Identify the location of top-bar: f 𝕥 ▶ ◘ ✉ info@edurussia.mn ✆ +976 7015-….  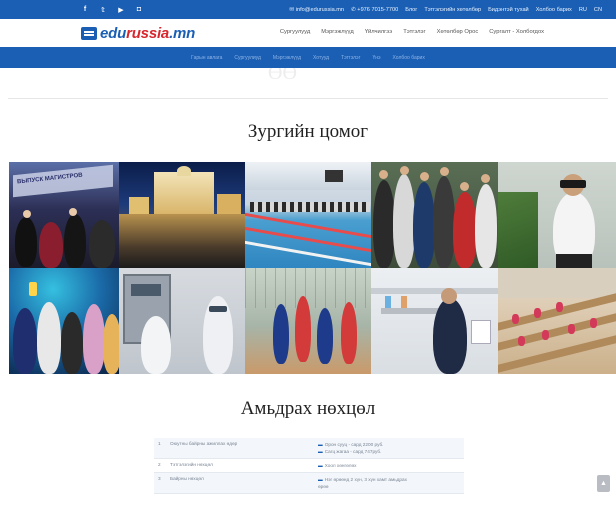
(308, 9).